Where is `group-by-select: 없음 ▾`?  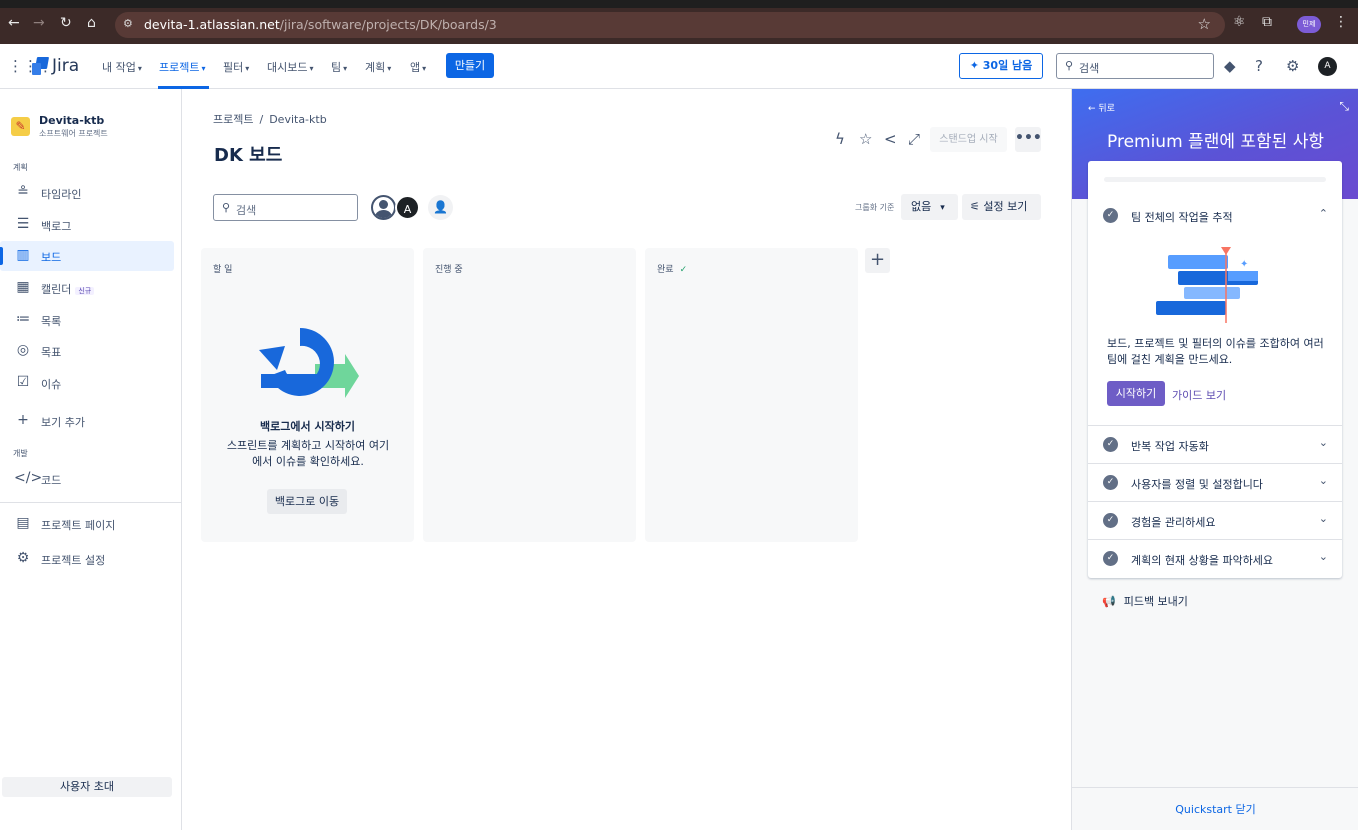 group-by-select: 없음 ▾ is located at coordinates (929, 207).